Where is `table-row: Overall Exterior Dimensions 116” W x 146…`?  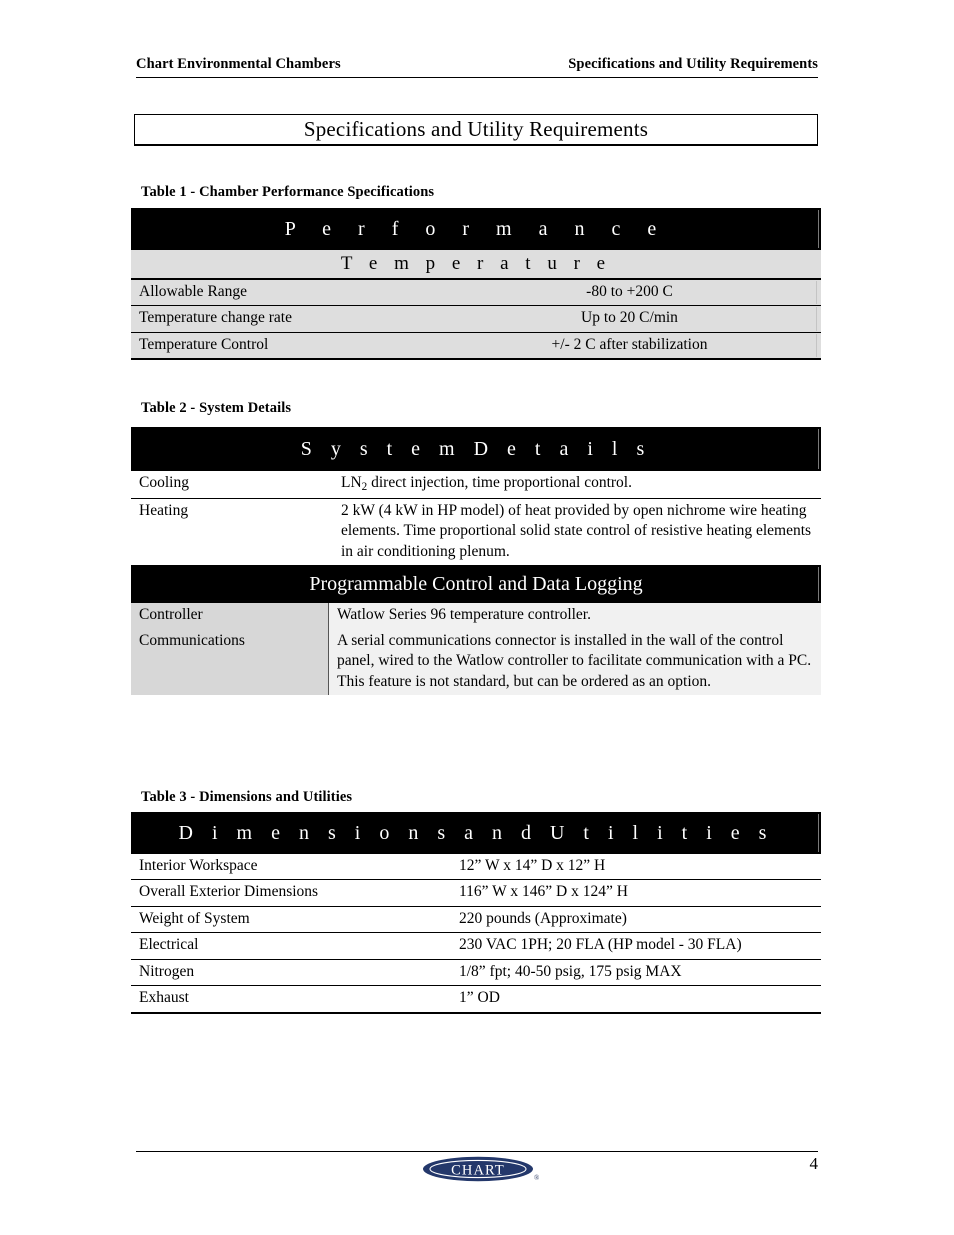
table-row: Overall Exterior Dimensions 116” W x 146… is located at coordinates (476, 893).